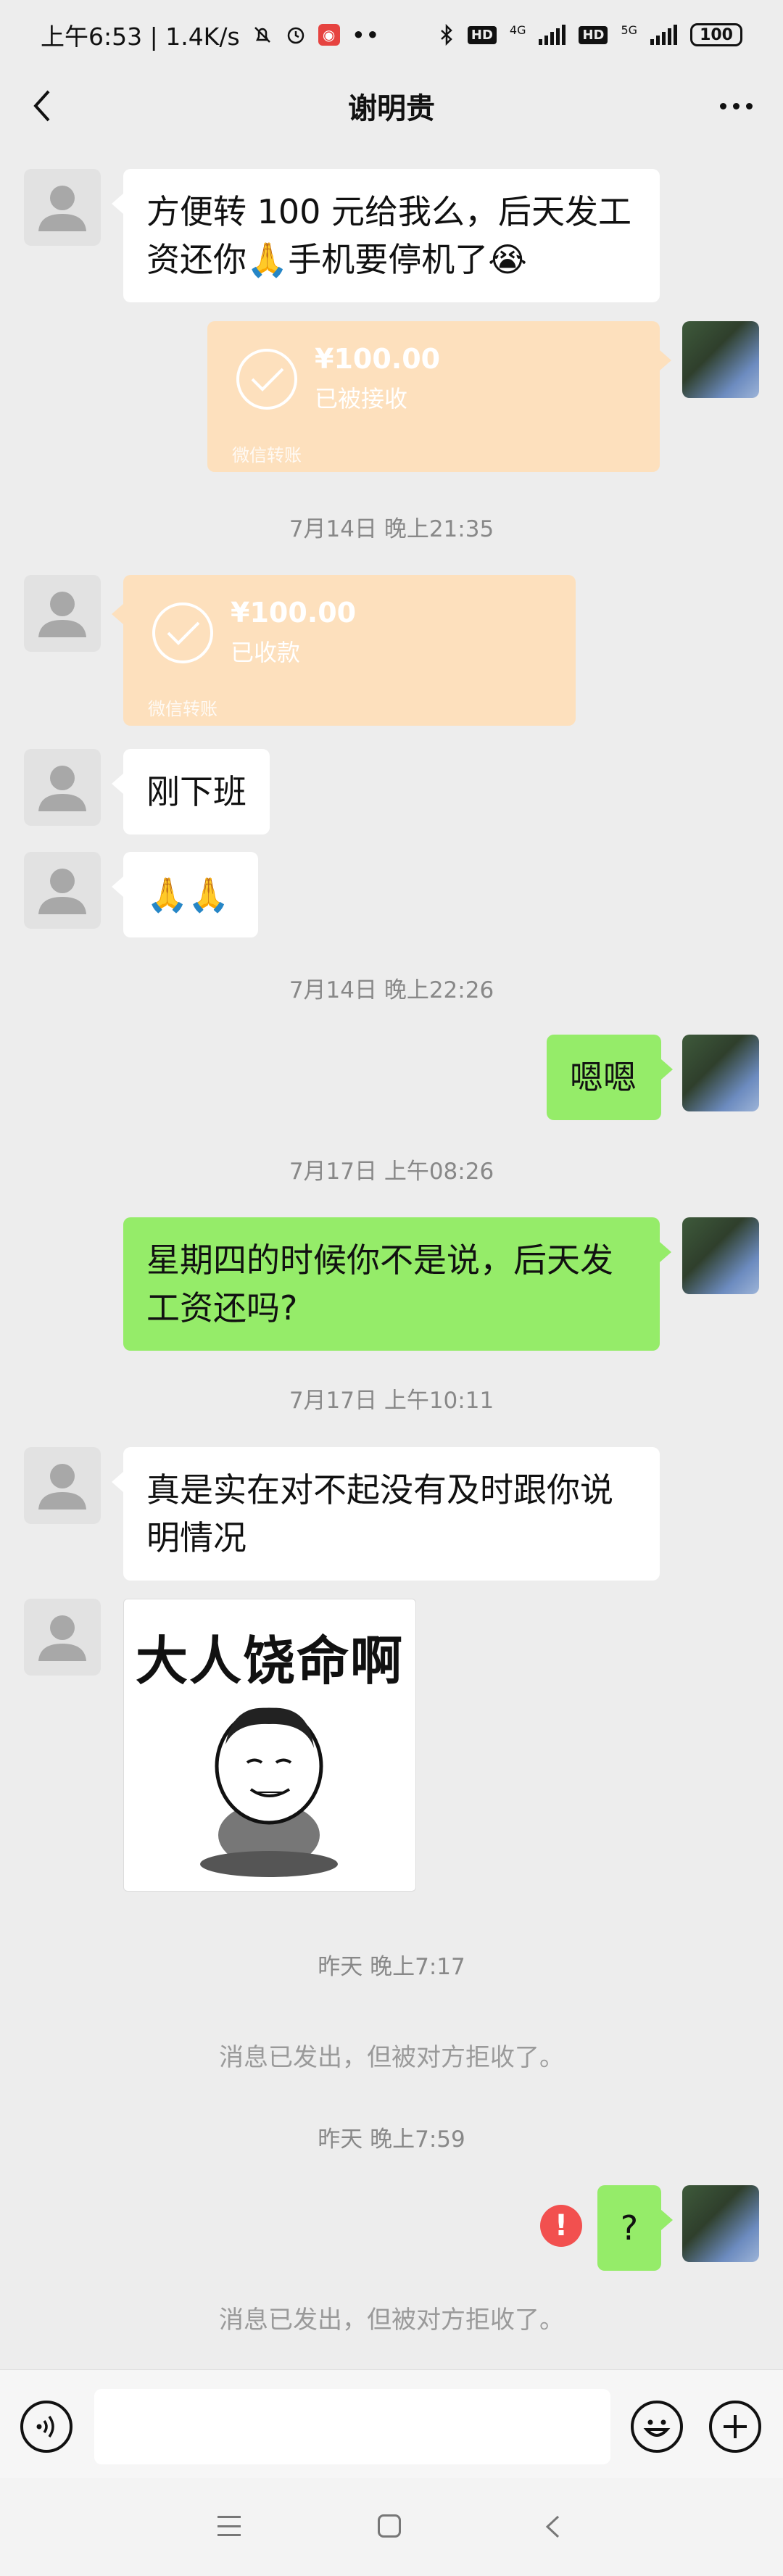 The image size is (783, 2576). I want to click on voice-button, so click(46, 2427).